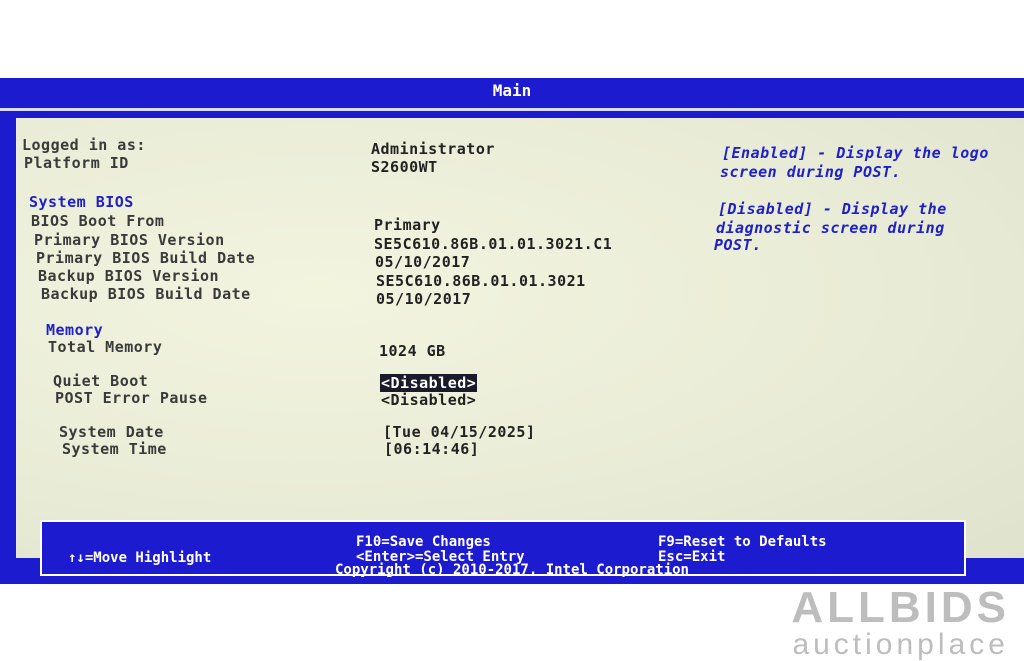 Image resolution: width=1024 pixels, height=661 pixels. What do you see at coordinates (105, 347) in the screenshot?
I see `total-memory-label: Total Memory` at bounding box center [105, 347].